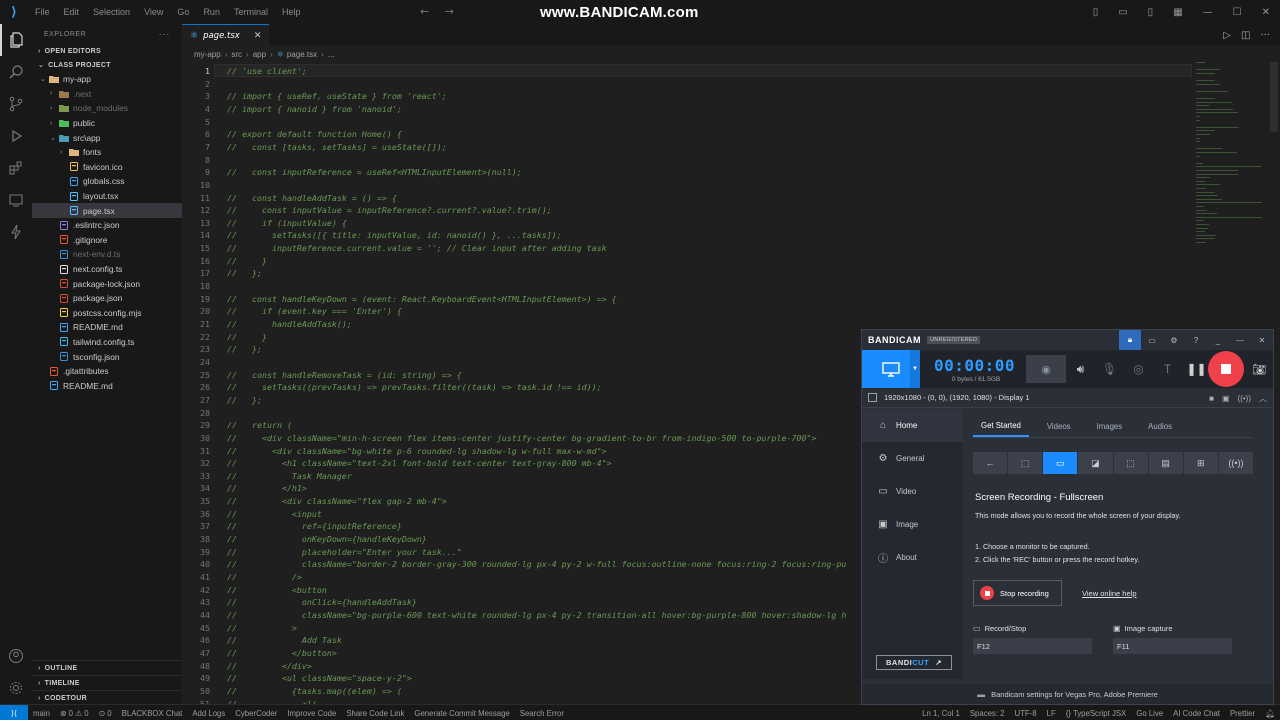  I want to click on menu-item-run: Run, so click(211, 12).